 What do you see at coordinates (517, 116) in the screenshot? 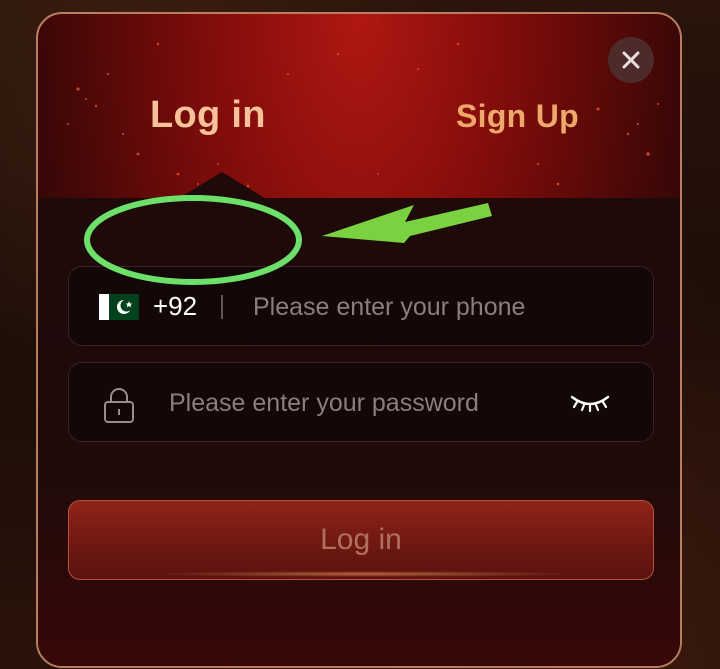
I see `tab-signup: Sign Up` at bounding box center [517, 116].